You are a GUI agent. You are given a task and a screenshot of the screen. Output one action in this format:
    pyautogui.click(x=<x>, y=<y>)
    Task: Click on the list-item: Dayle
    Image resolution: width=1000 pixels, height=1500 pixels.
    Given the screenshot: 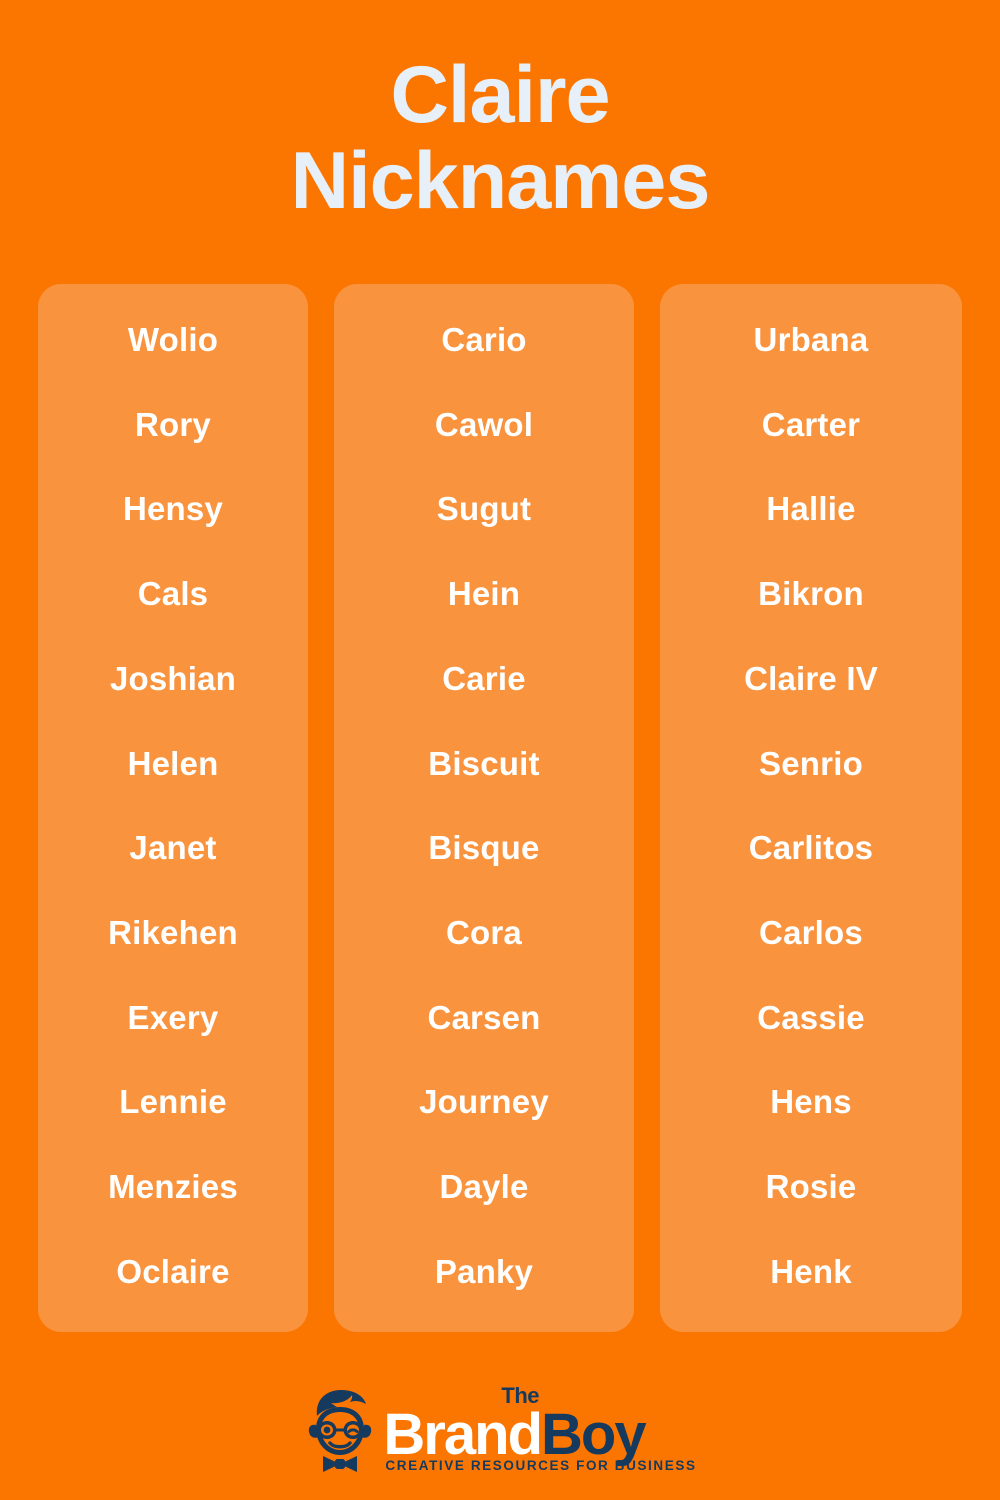 What is the action you would take?
    pyautogui.click(x=484, y=1187)
    